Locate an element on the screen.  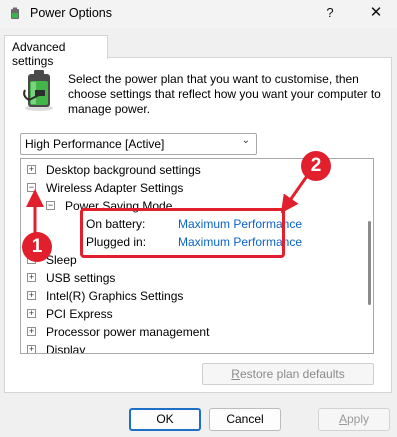
ok-button: OK is located at coordinates (165, 419).